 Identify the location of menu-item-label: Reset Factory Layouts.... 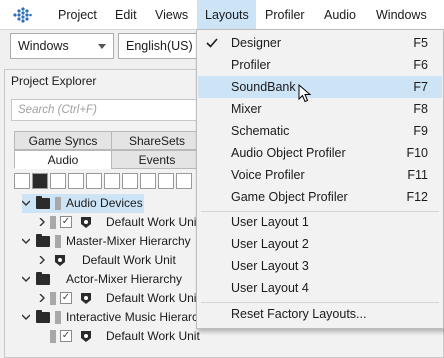
(299, 314).